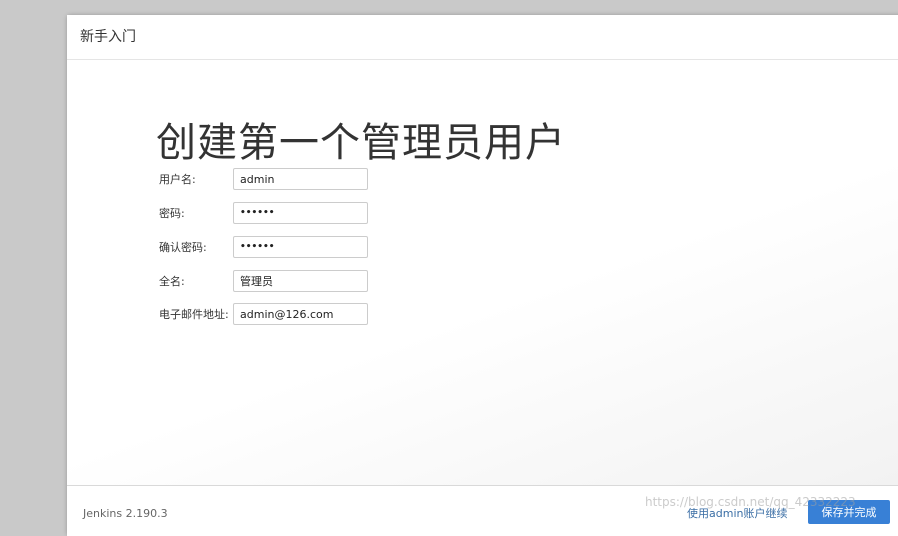 This screenshot has height=536, width=898. I want to click on password-label: 密码:, so click(172, 213).